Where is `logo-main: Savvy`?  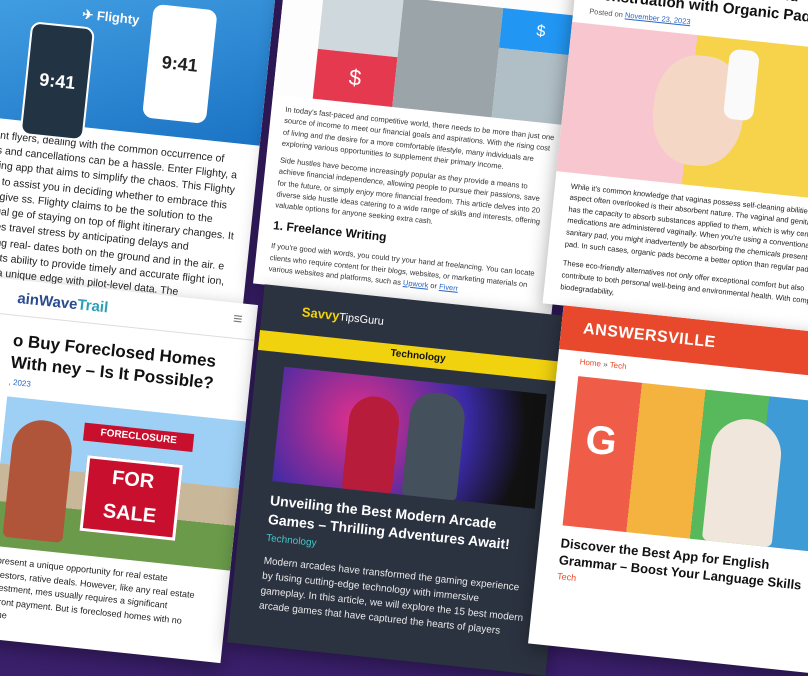
logo-main: Savvy is located at coordinates (321, 313).